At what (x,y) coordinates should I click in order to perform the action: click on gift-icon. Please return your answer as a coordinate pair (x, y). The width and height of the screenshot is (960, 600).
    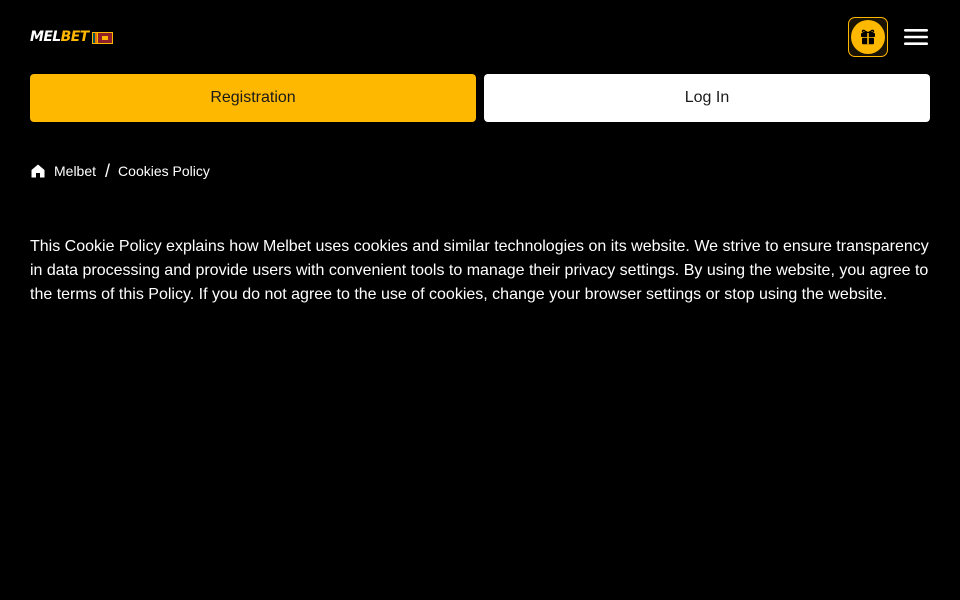
    Looking at the image, I should click on (868, 37).